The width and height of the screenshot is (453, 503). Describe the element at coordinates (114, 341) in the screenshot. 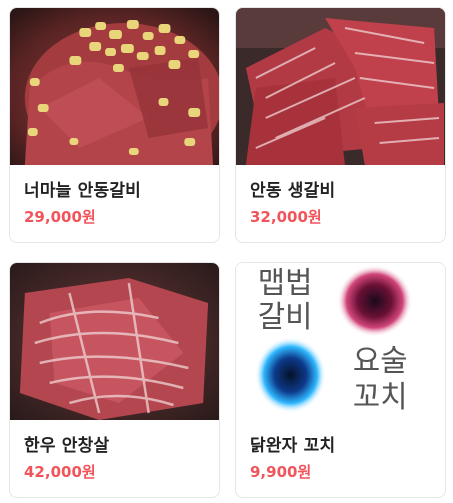

I see `product-image-hanwoo-skirt` at that location.